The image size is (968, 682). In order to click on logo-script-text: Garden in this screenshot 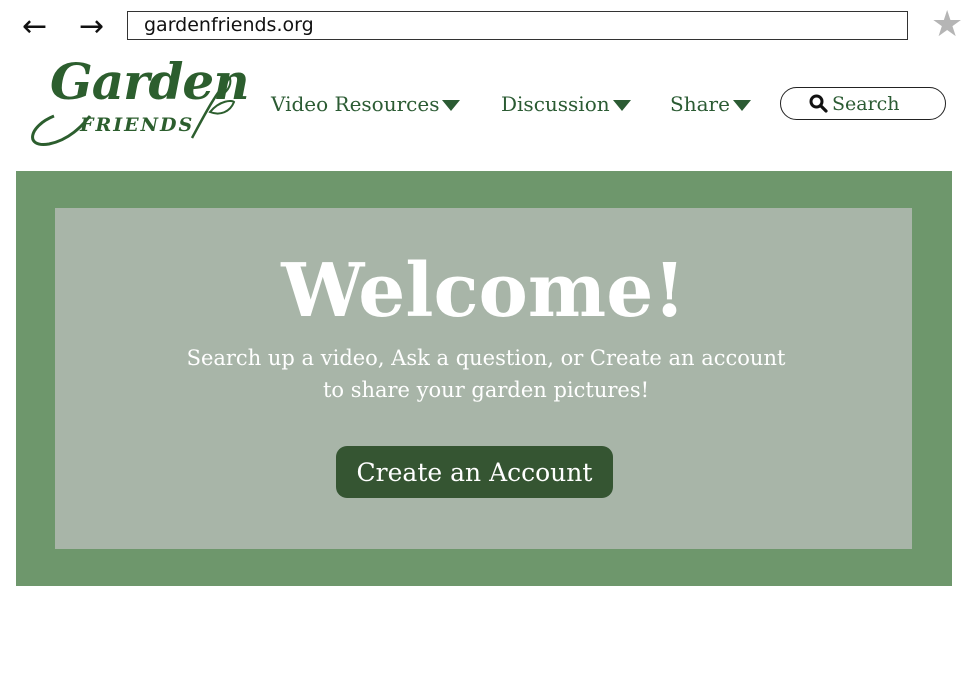, I will do `click(150, 81)`.